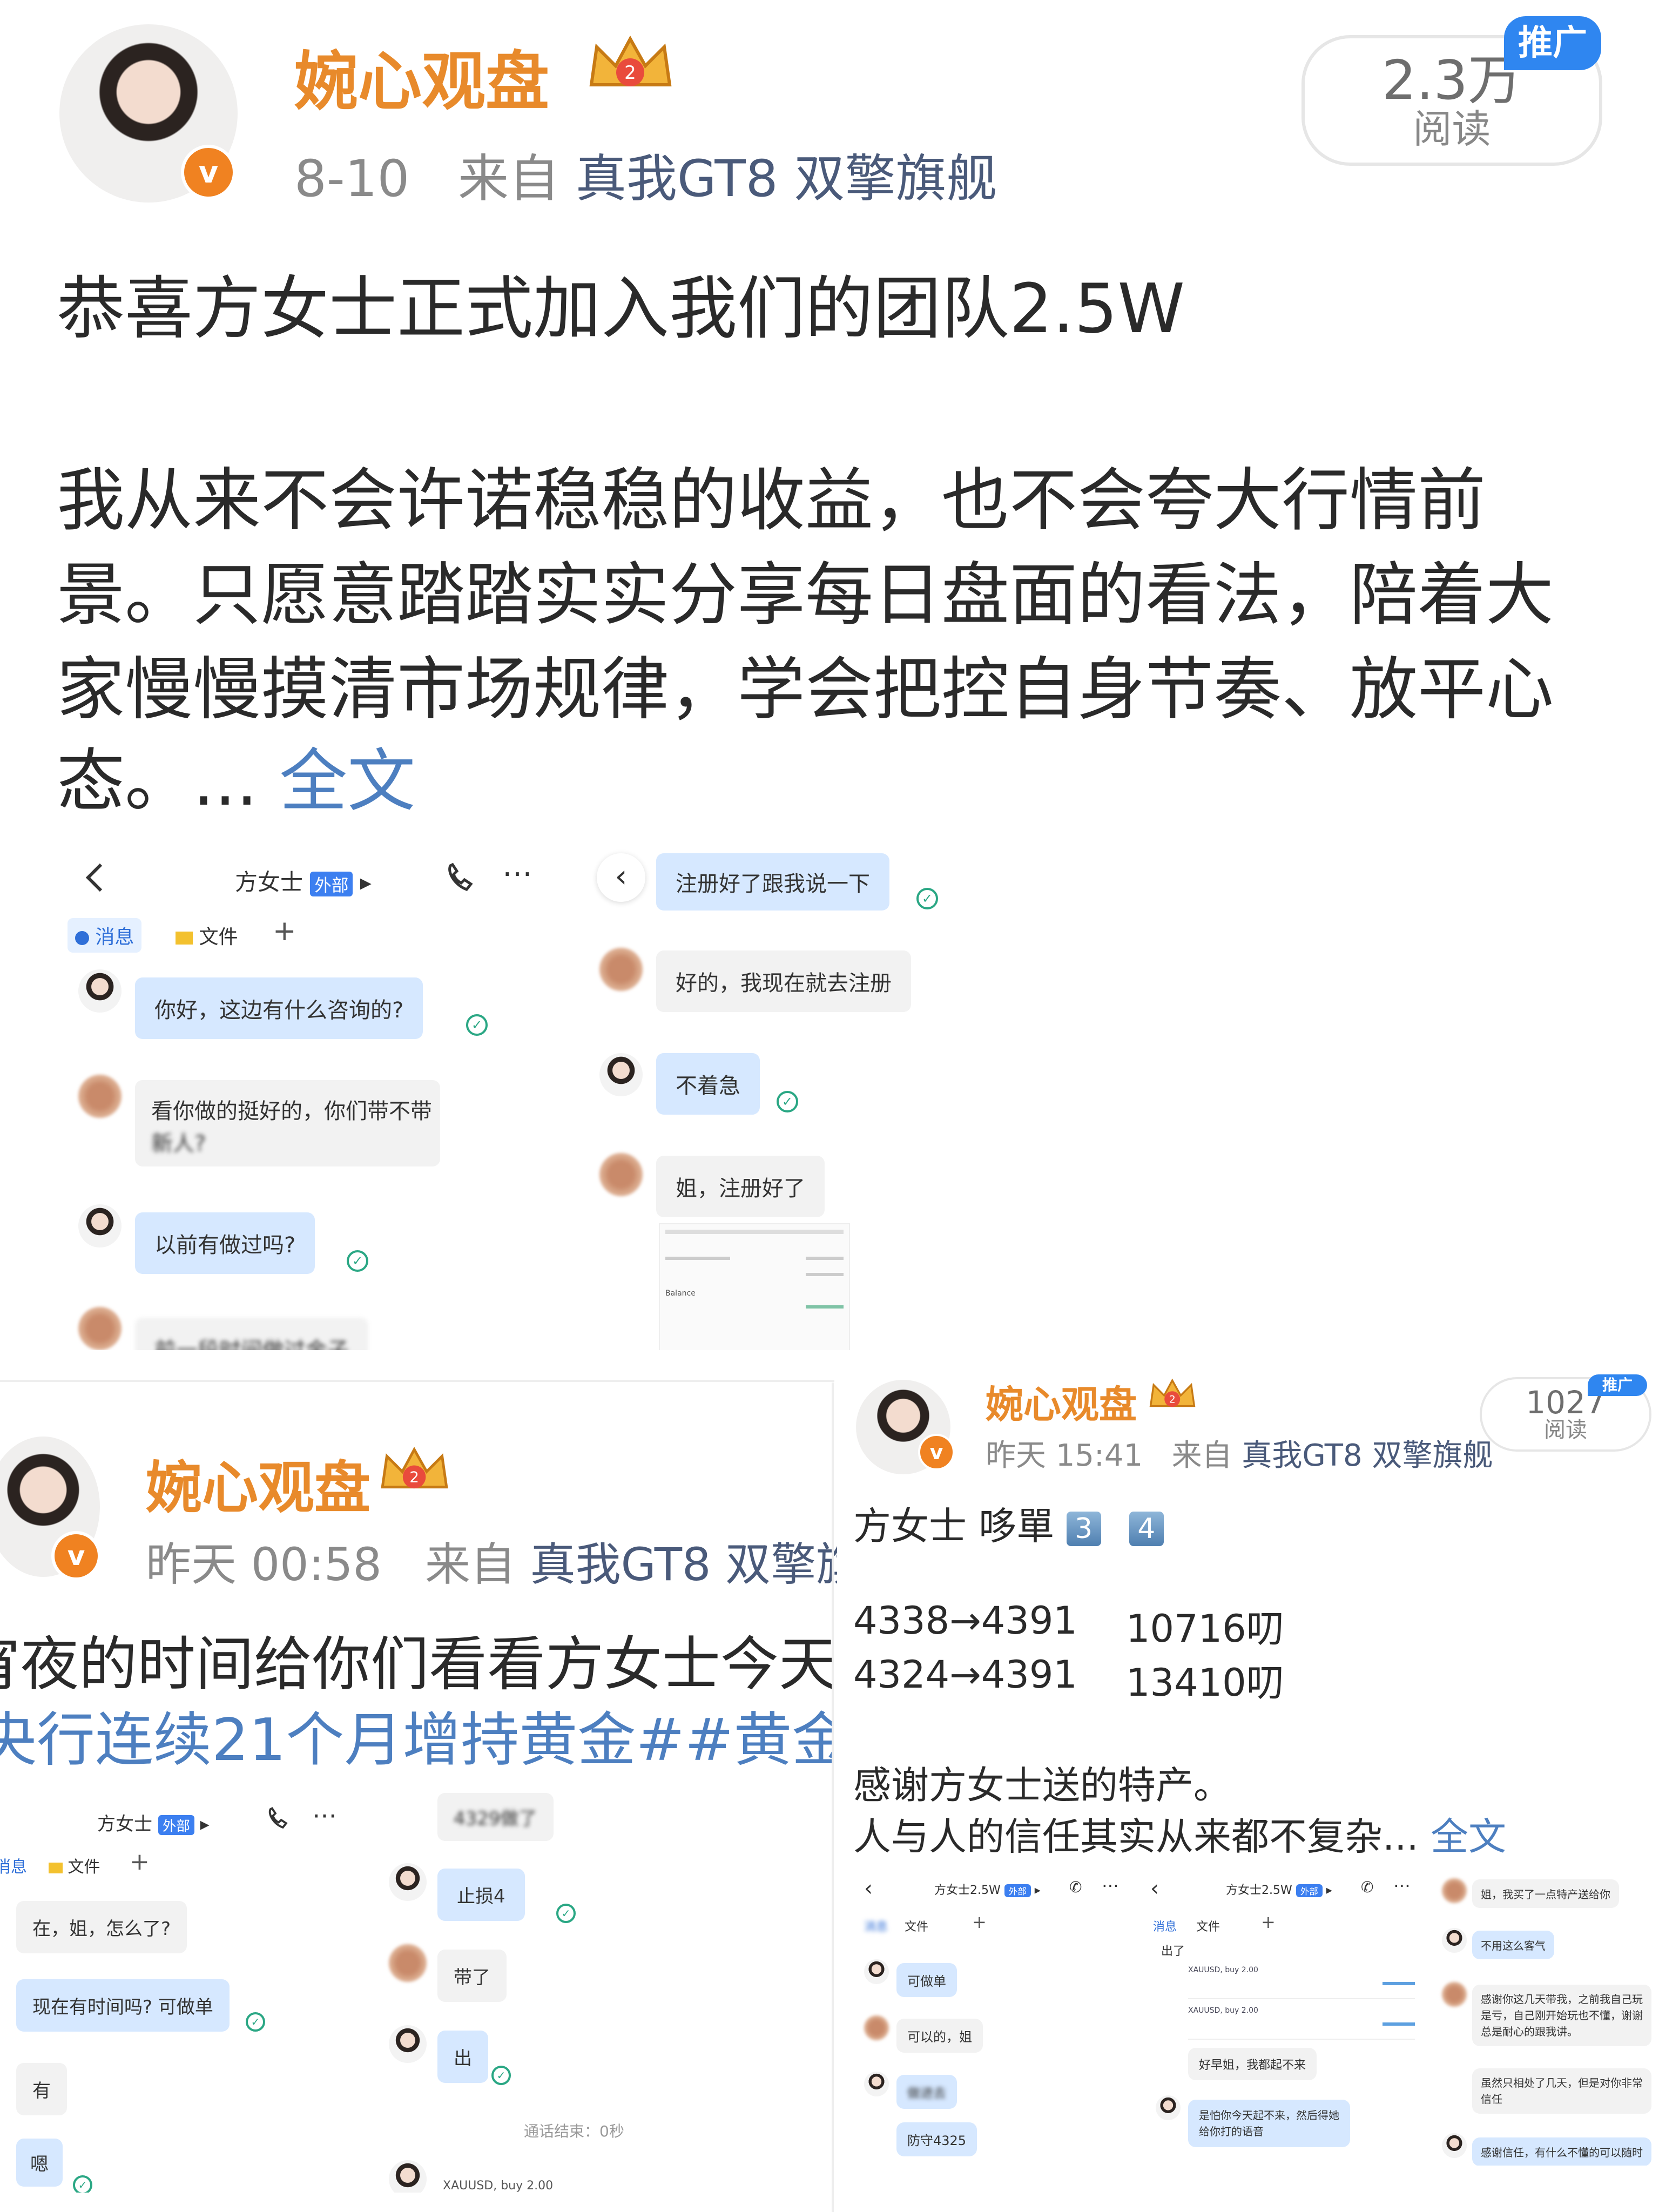 This screenshot has height=2212, width=1659. I want to click on post-meta: 昨天 15:41 来自 真我GT8 双擎旗舰, so click(1239, 1453).